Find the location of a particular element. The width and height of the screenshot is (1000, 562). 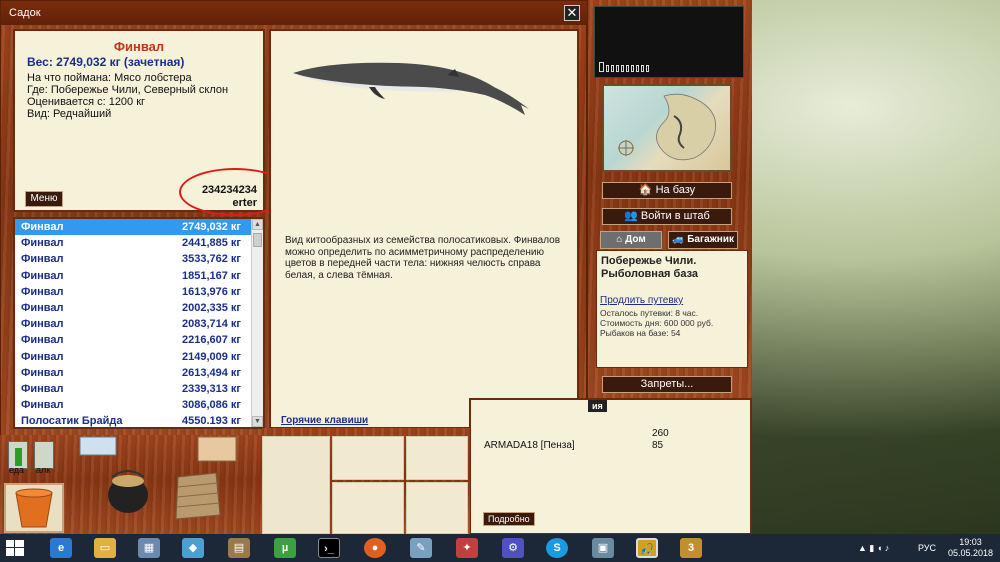

map-icon is located at coordinates (667, 127).